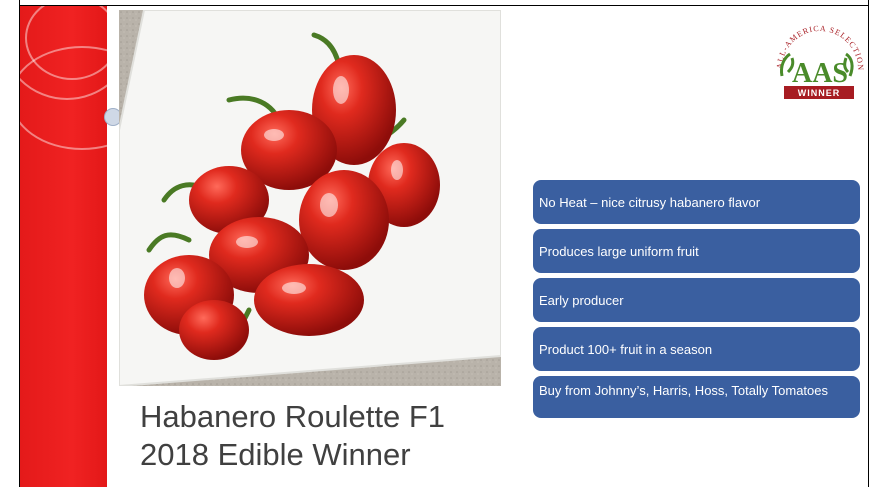  I want to click on title-line-2: 2018 Edible Winner, so click(275, 454).